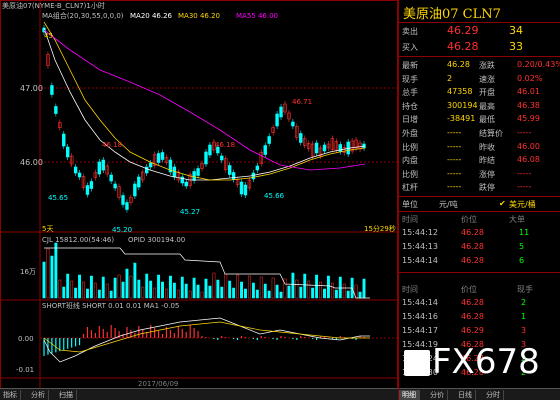  Describe the element at coordinates (206, 340) in the screenshot. I see `short-line` at that location.